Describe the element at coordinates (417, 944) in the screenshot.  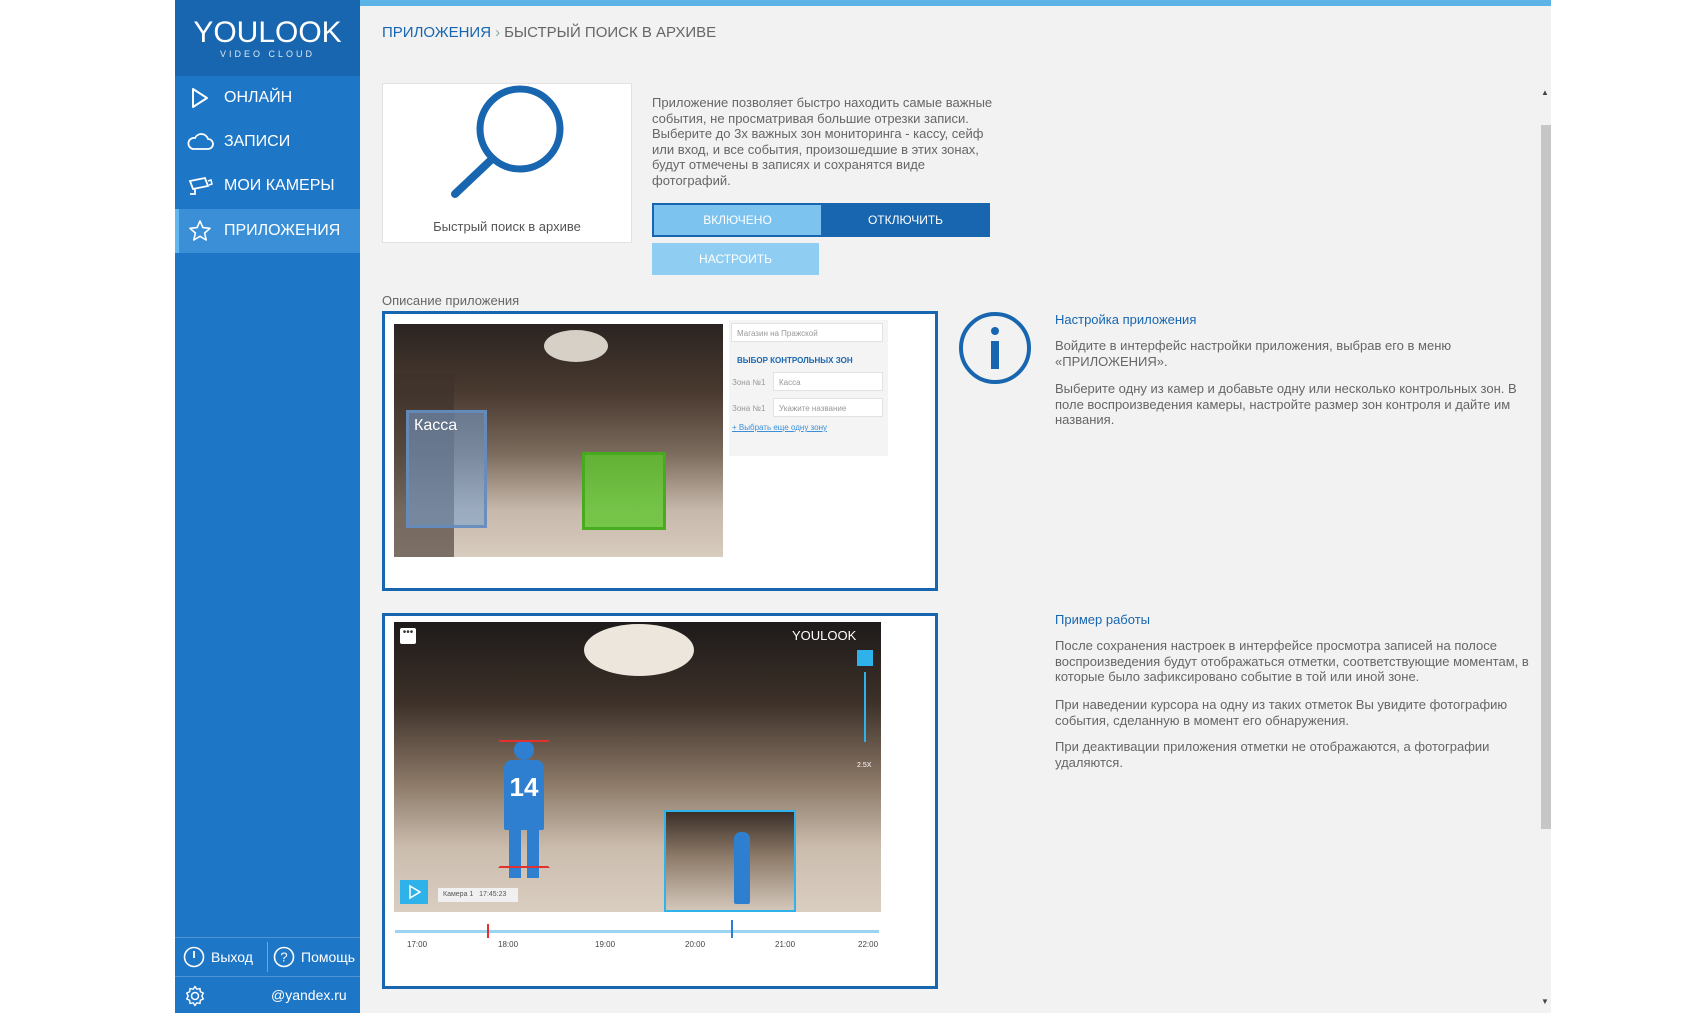
I see `timeline-label-0: 17:00` at that location.